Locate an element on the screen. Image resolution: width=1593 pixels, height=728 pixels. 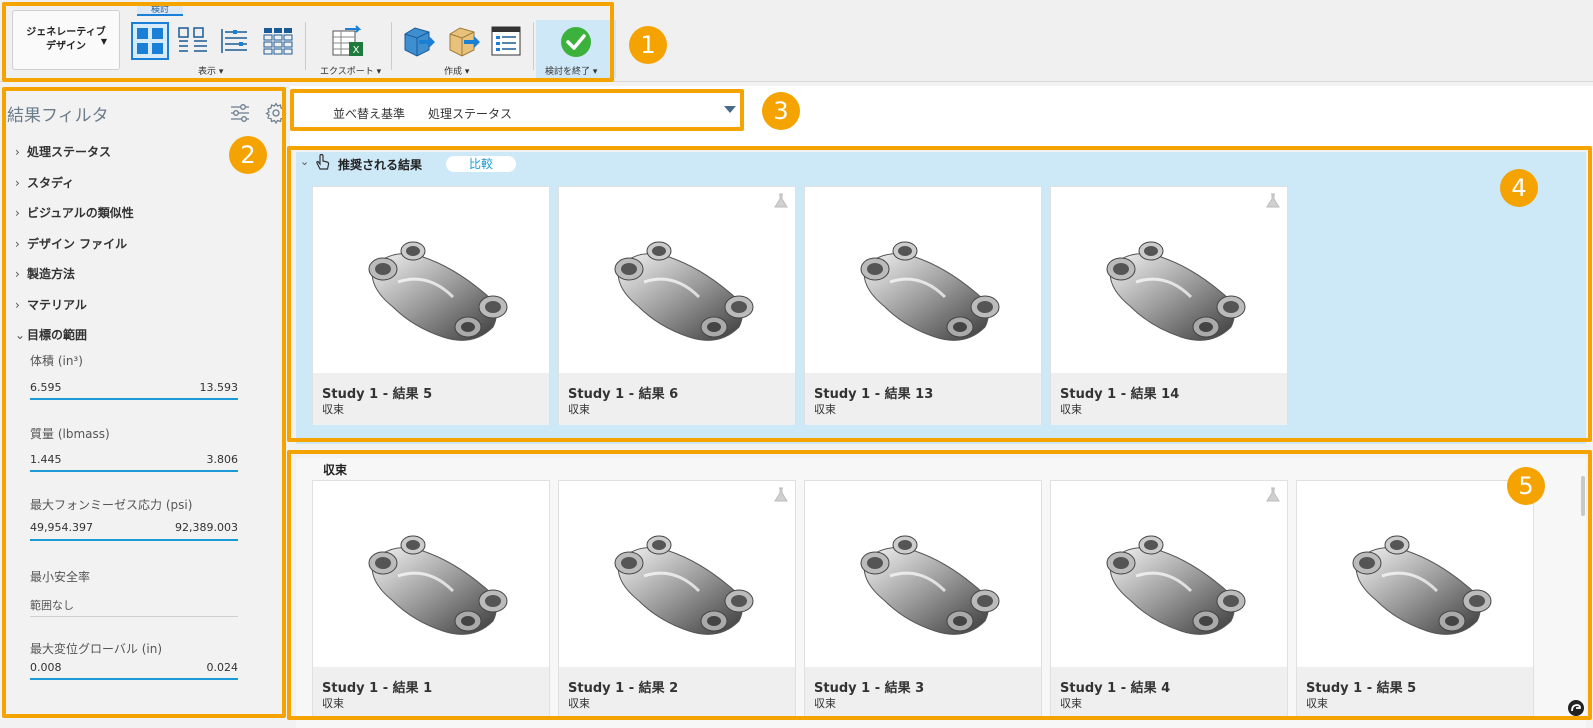
callout-badge-2: 2 is located at coordinates (248, 155).